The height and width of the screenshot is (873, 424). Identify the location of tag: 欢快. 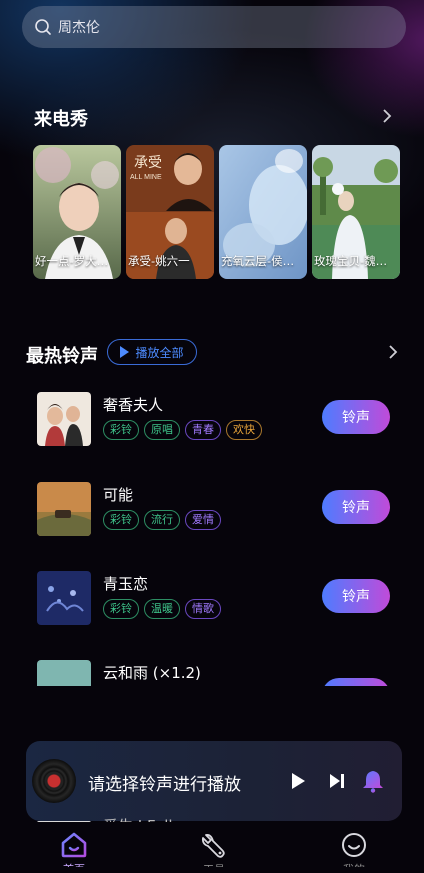
(244, 430).